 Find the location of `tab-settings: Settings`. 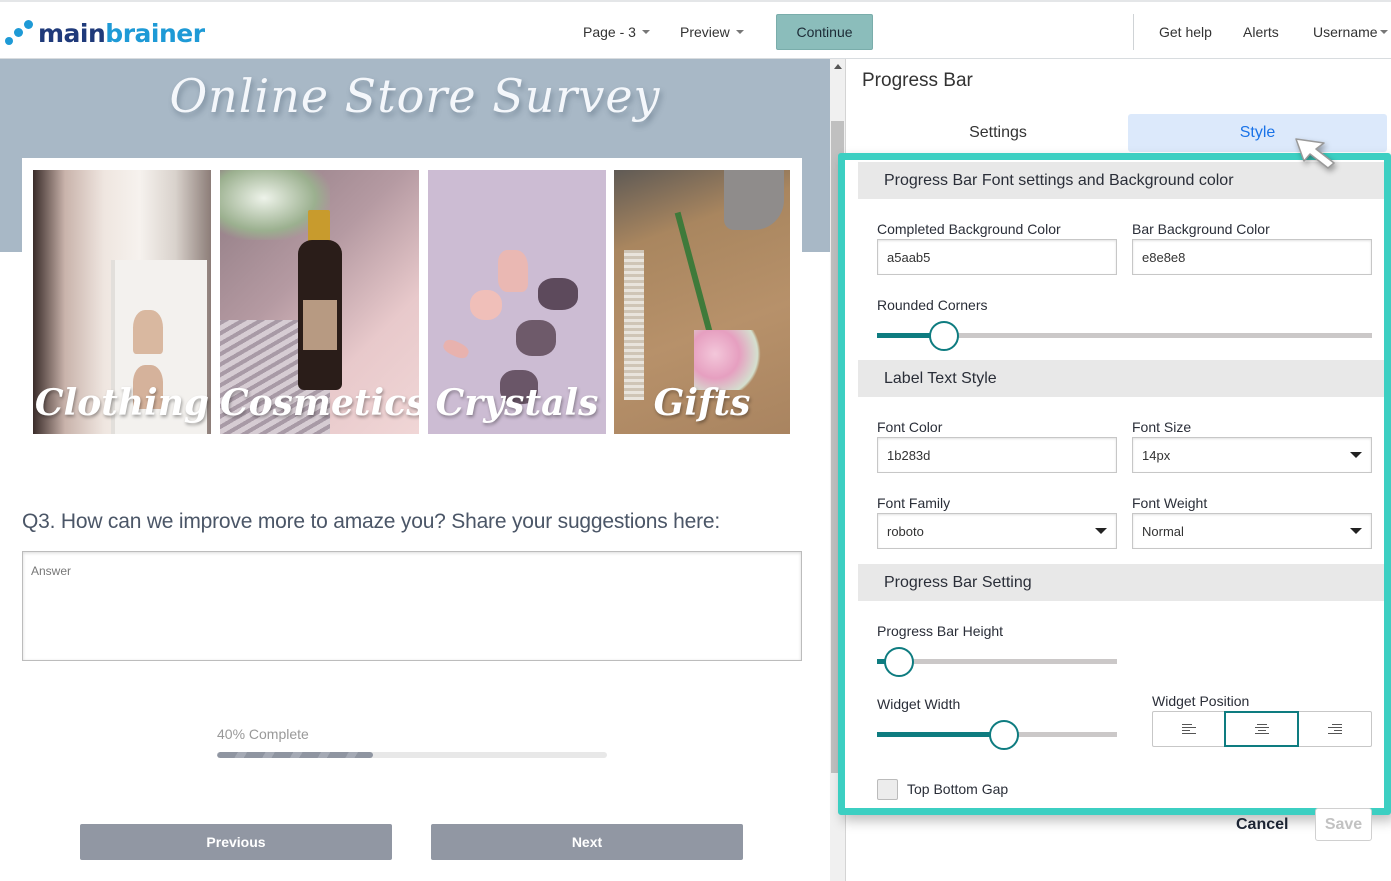

tab-settings: Settings is located at coordinates (998, 133).